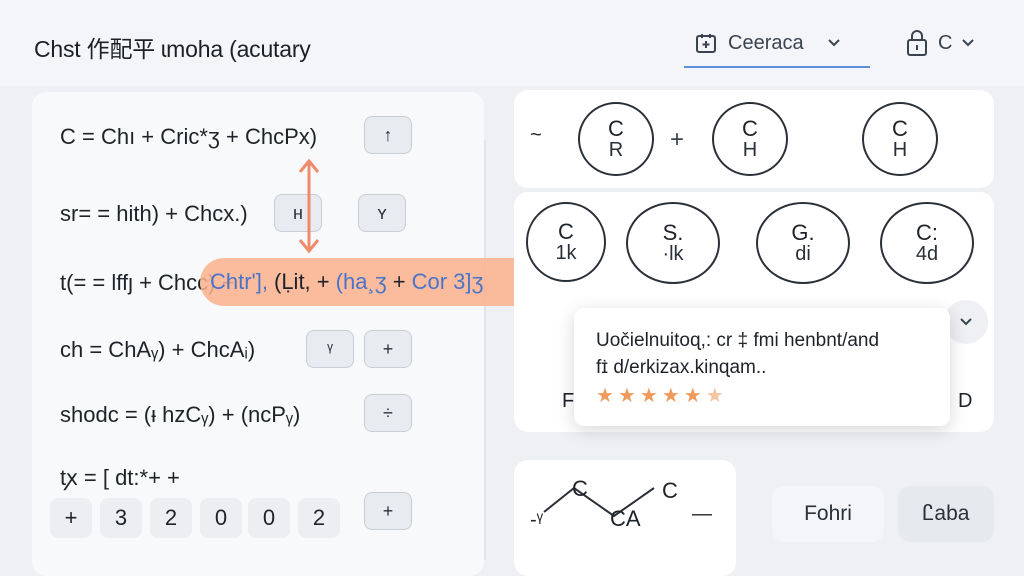  I want to click on calendar-tab: Ceeraca, so click(777, 44).